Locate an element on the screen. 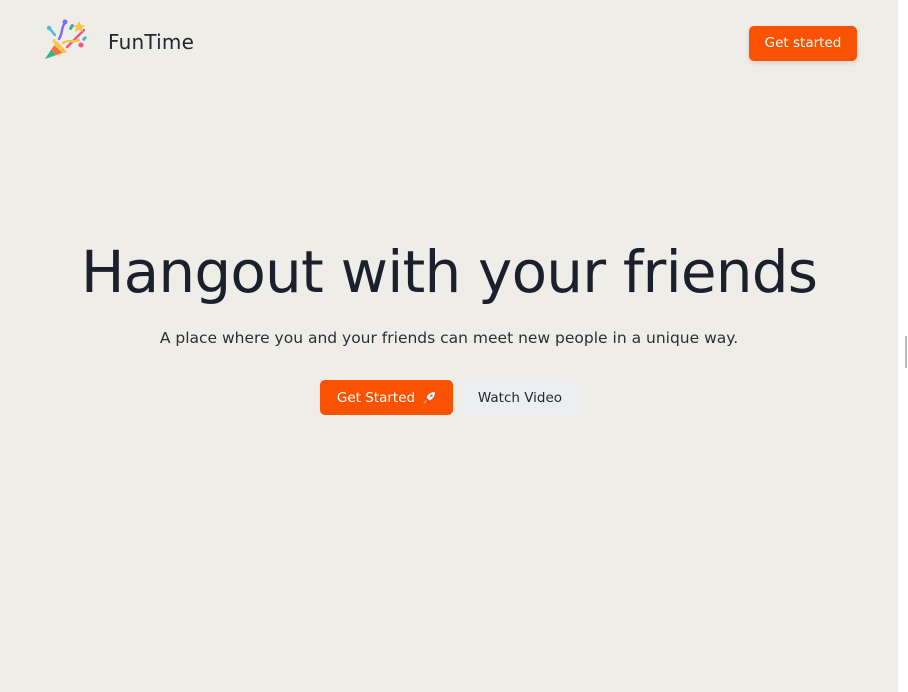  get-started-button: Get Started is located at coordinates (386, 397).